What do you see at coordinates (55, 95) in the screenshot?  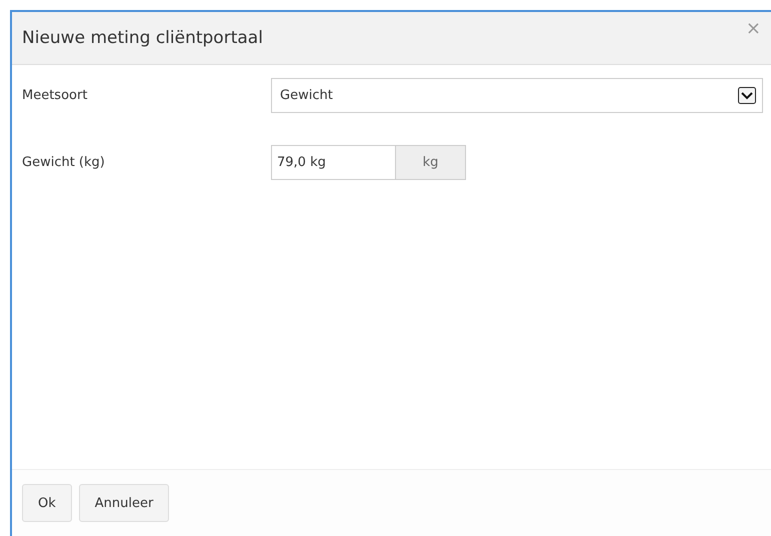 I see `field-label: Meetsoort` at bounding box center [55, 95].